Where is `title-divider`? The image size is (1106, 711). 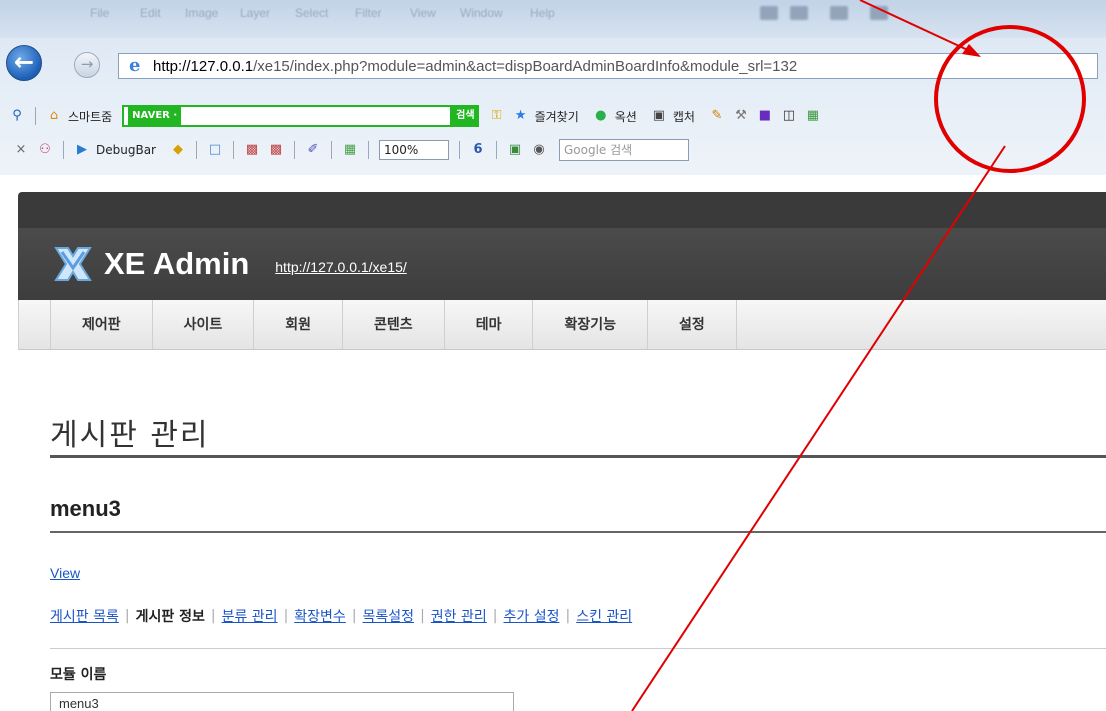 title-divider is located at coordinates (578, 456).